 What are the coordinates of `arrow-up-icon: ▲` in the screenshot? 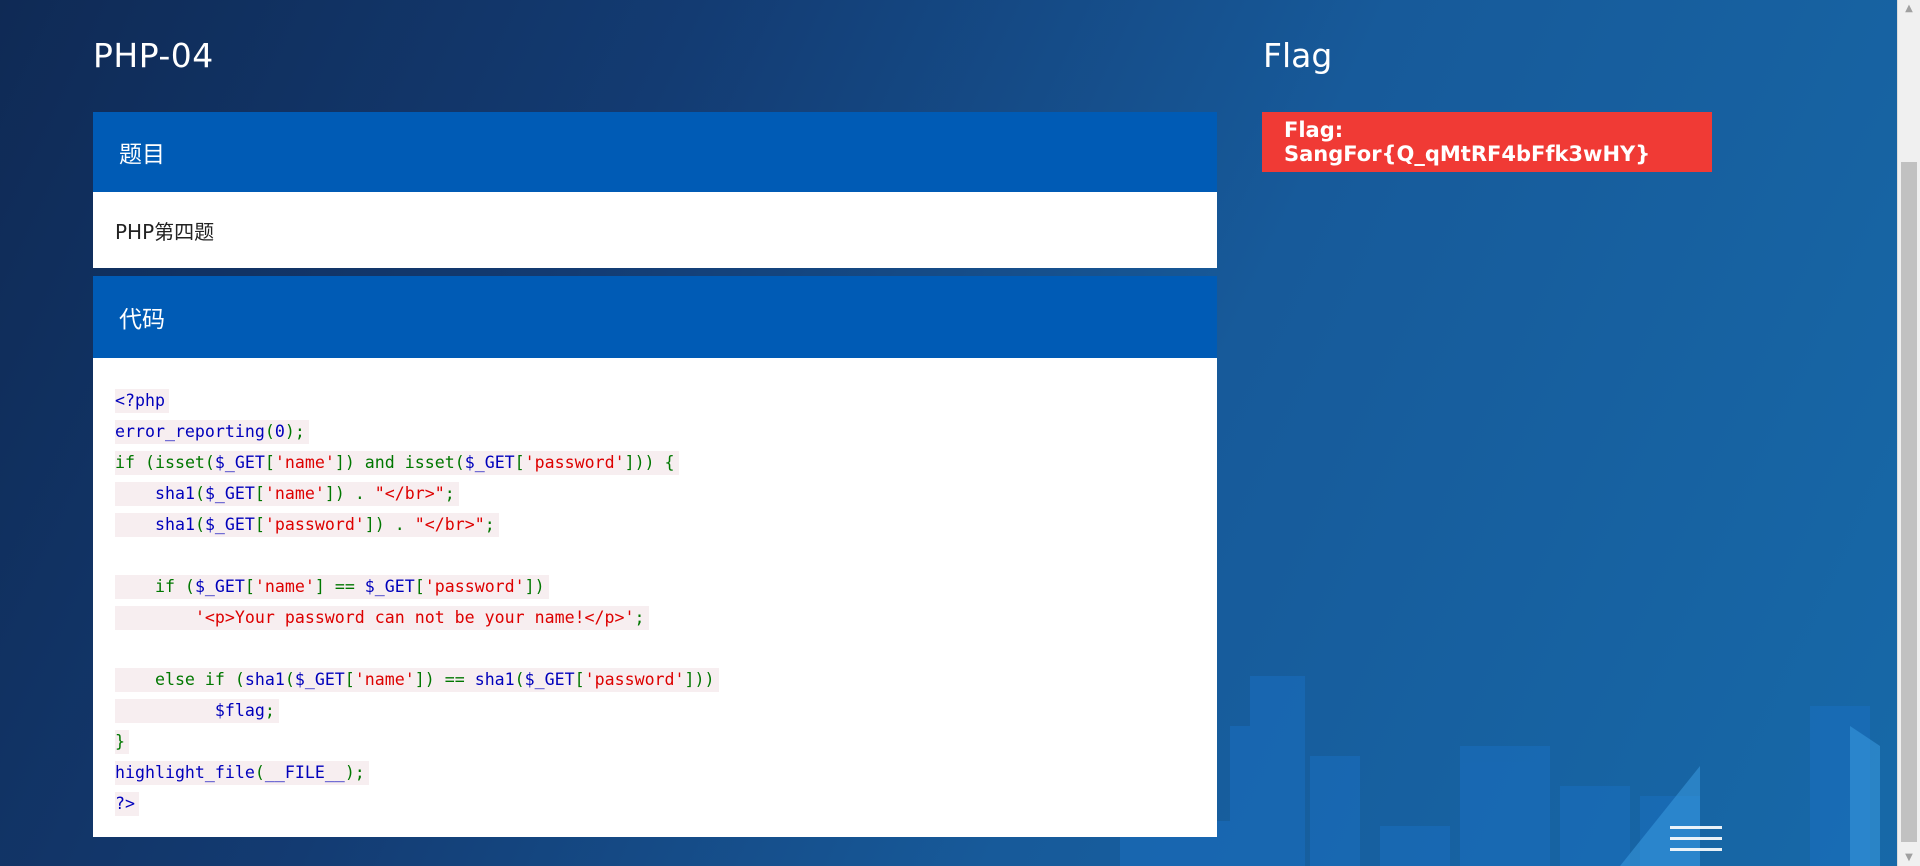 It's located at (1909, 8).